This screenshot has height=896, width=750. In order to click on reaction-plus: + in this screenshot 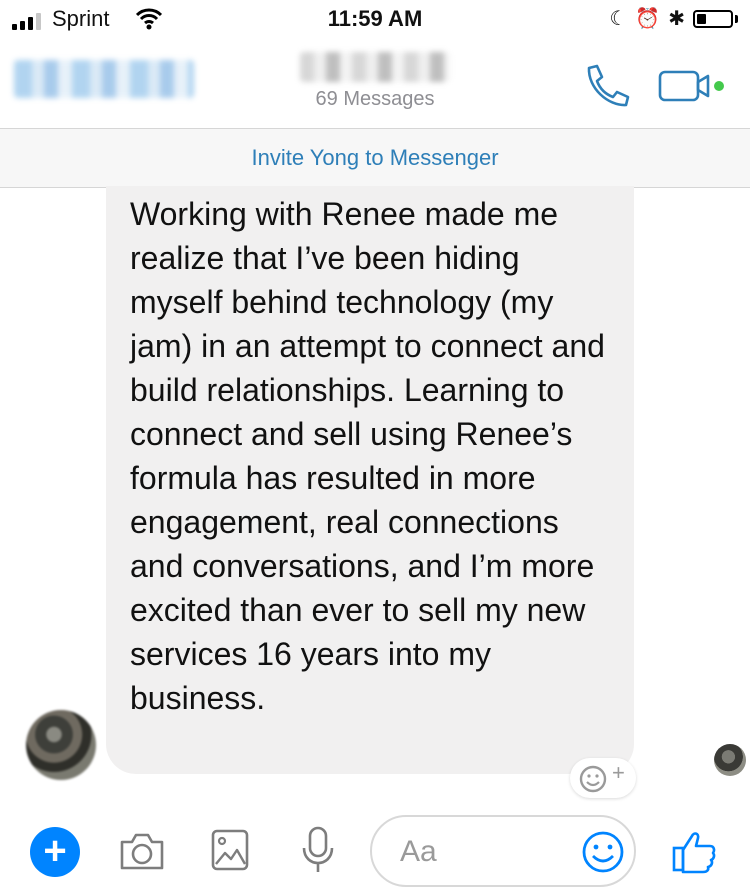, I will do `click(618, 772)`.